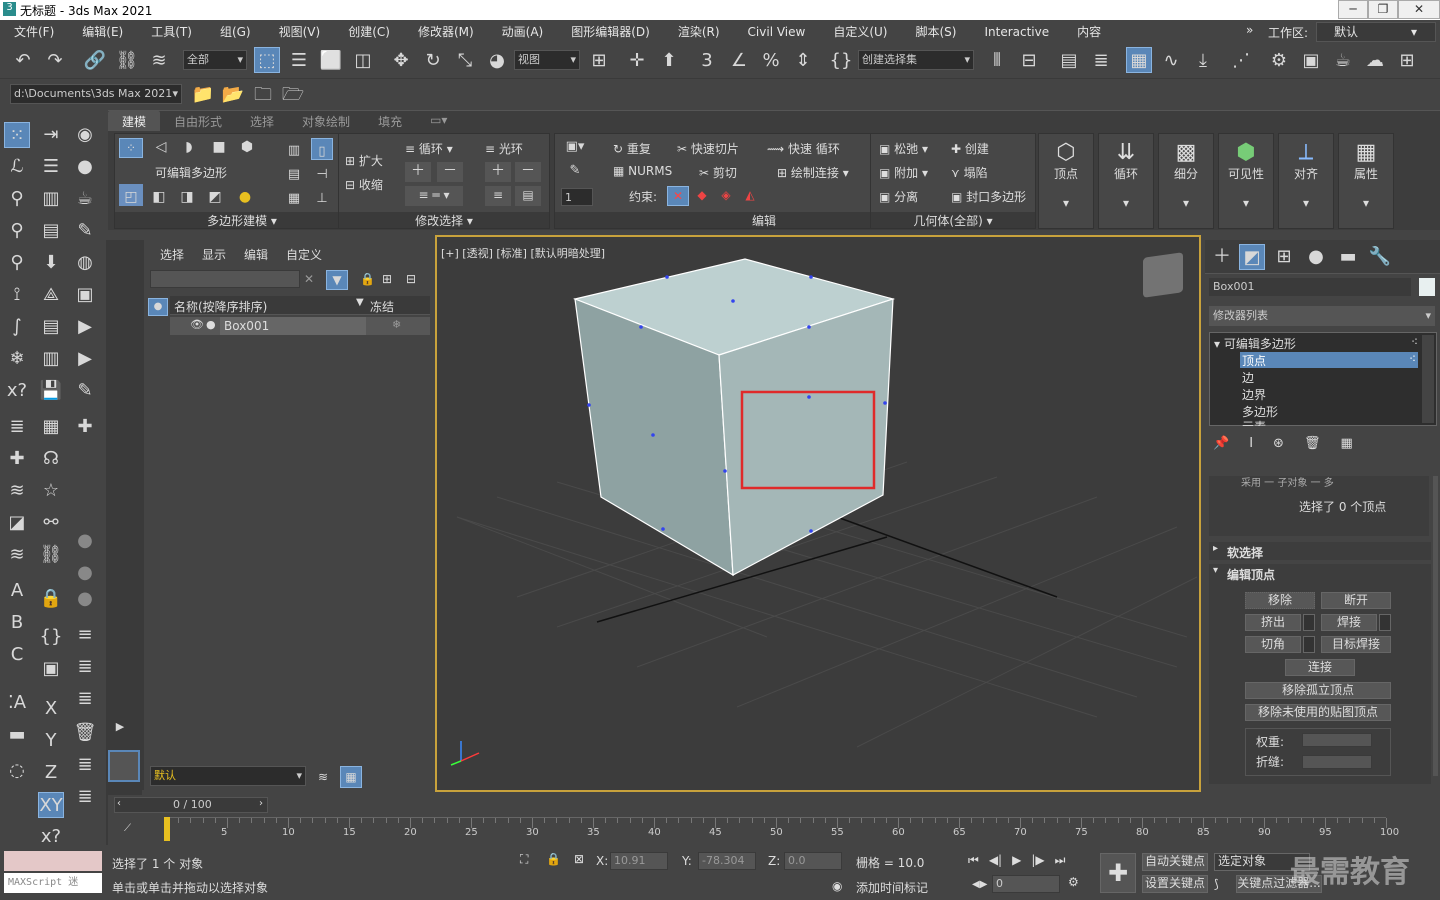 This screenshot has width=1440, height=900. I want to click on detach-button: ▣ 分离, so click(898, 196).